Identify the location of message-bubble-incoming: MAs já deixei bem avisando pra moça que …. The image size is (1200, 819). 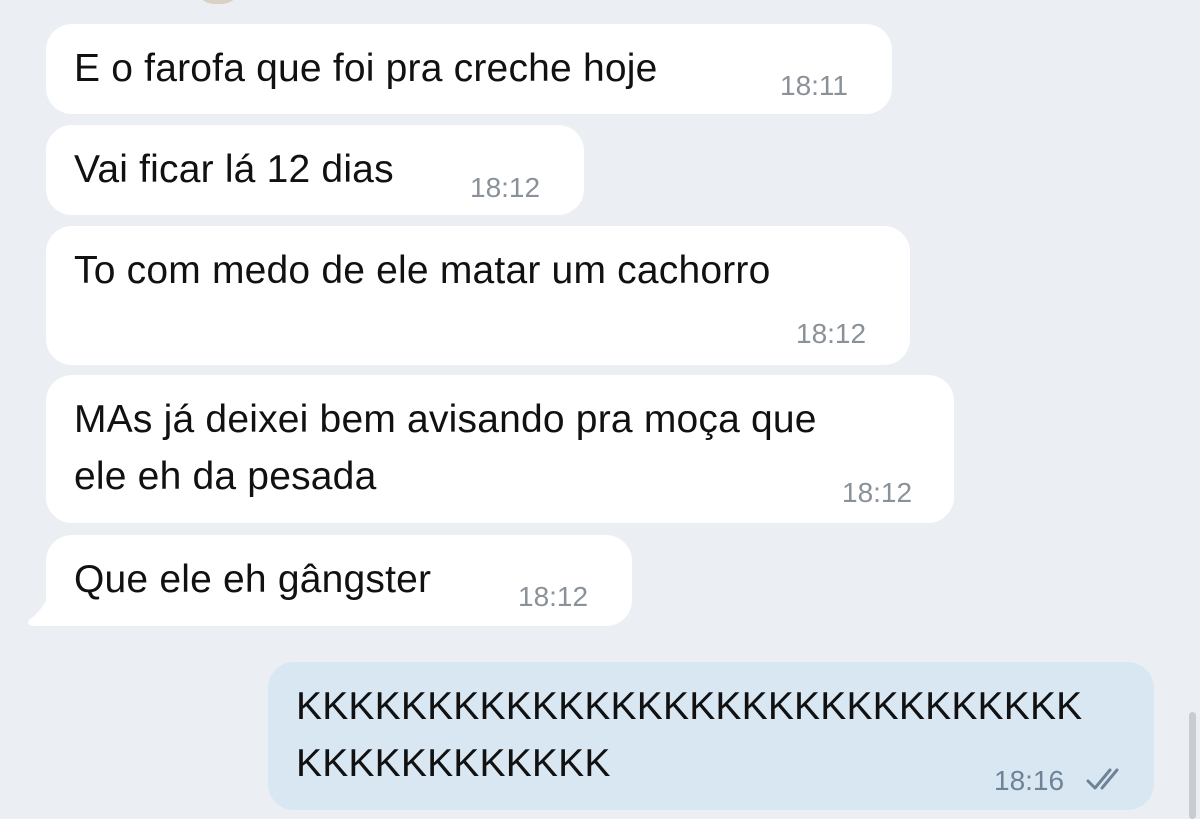
(500, 449).